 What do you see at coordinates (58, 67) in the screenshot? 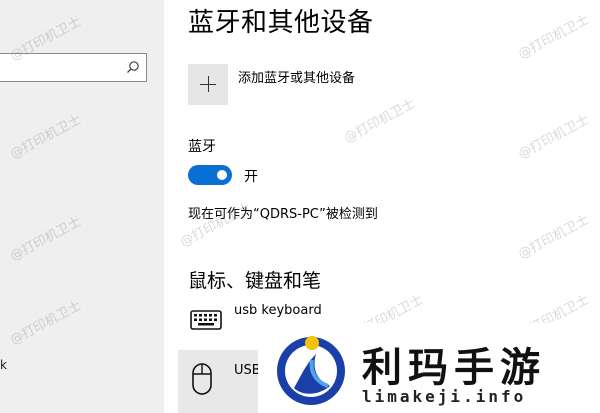
I see `search-input` at bounding box center [58, 67].